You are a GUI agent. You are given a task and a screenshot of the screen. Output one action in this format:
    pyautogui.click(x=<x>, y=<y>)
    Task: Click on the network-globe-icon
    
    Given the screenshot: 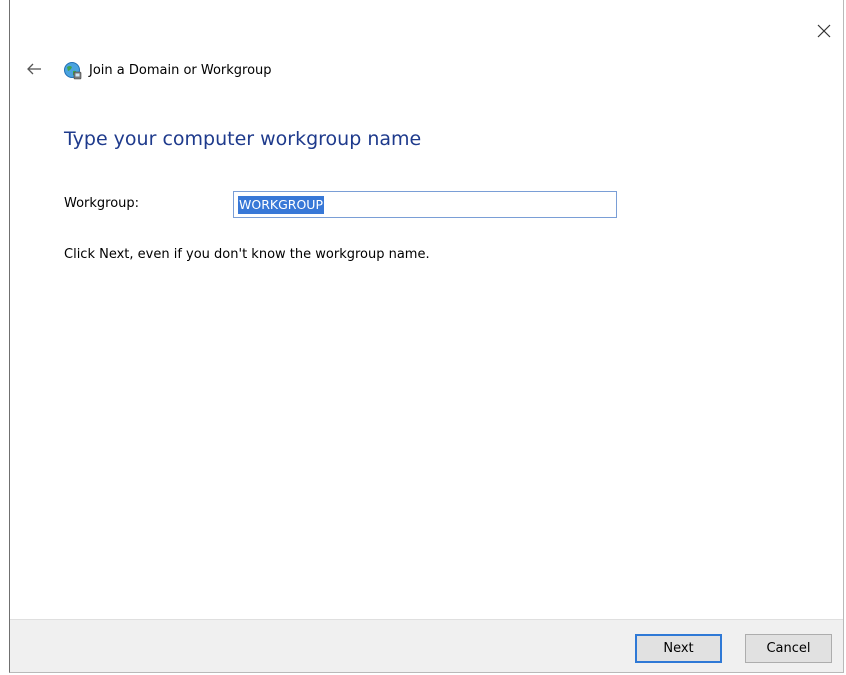 What is the action you would take?
    pyautogui.click(x=72, y=70)
    